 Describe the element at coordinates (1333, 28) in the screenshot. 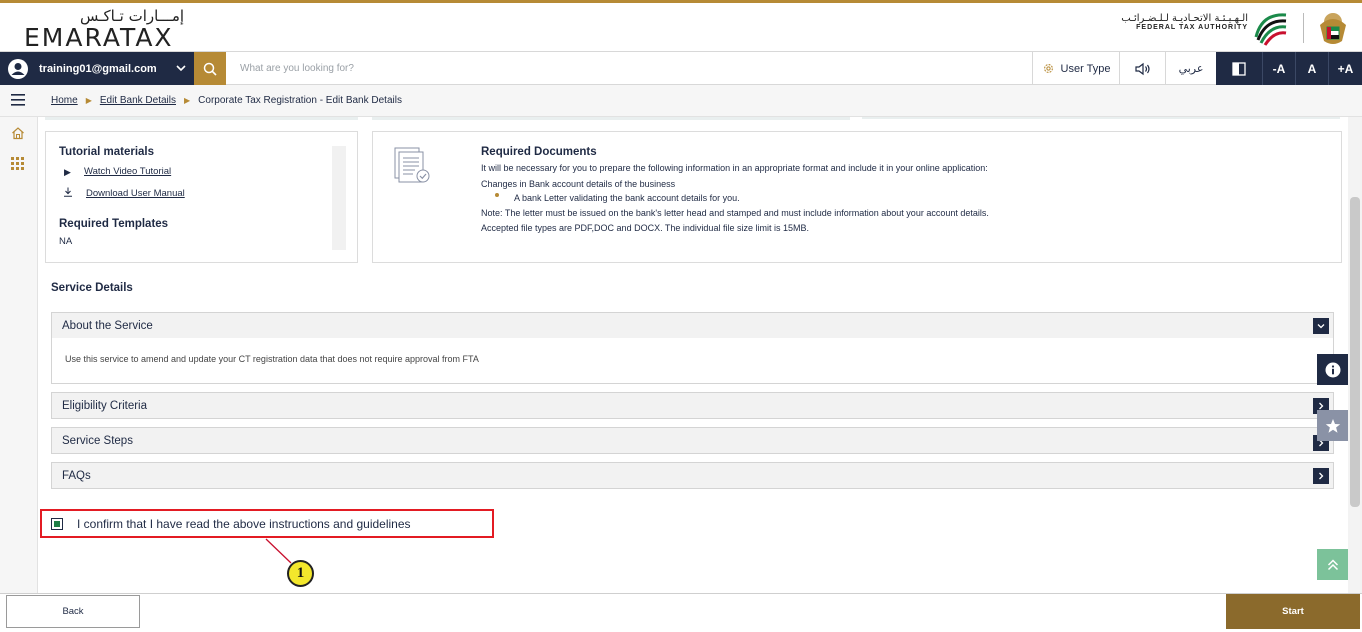

I see `uae-emblem-icon` at that location.